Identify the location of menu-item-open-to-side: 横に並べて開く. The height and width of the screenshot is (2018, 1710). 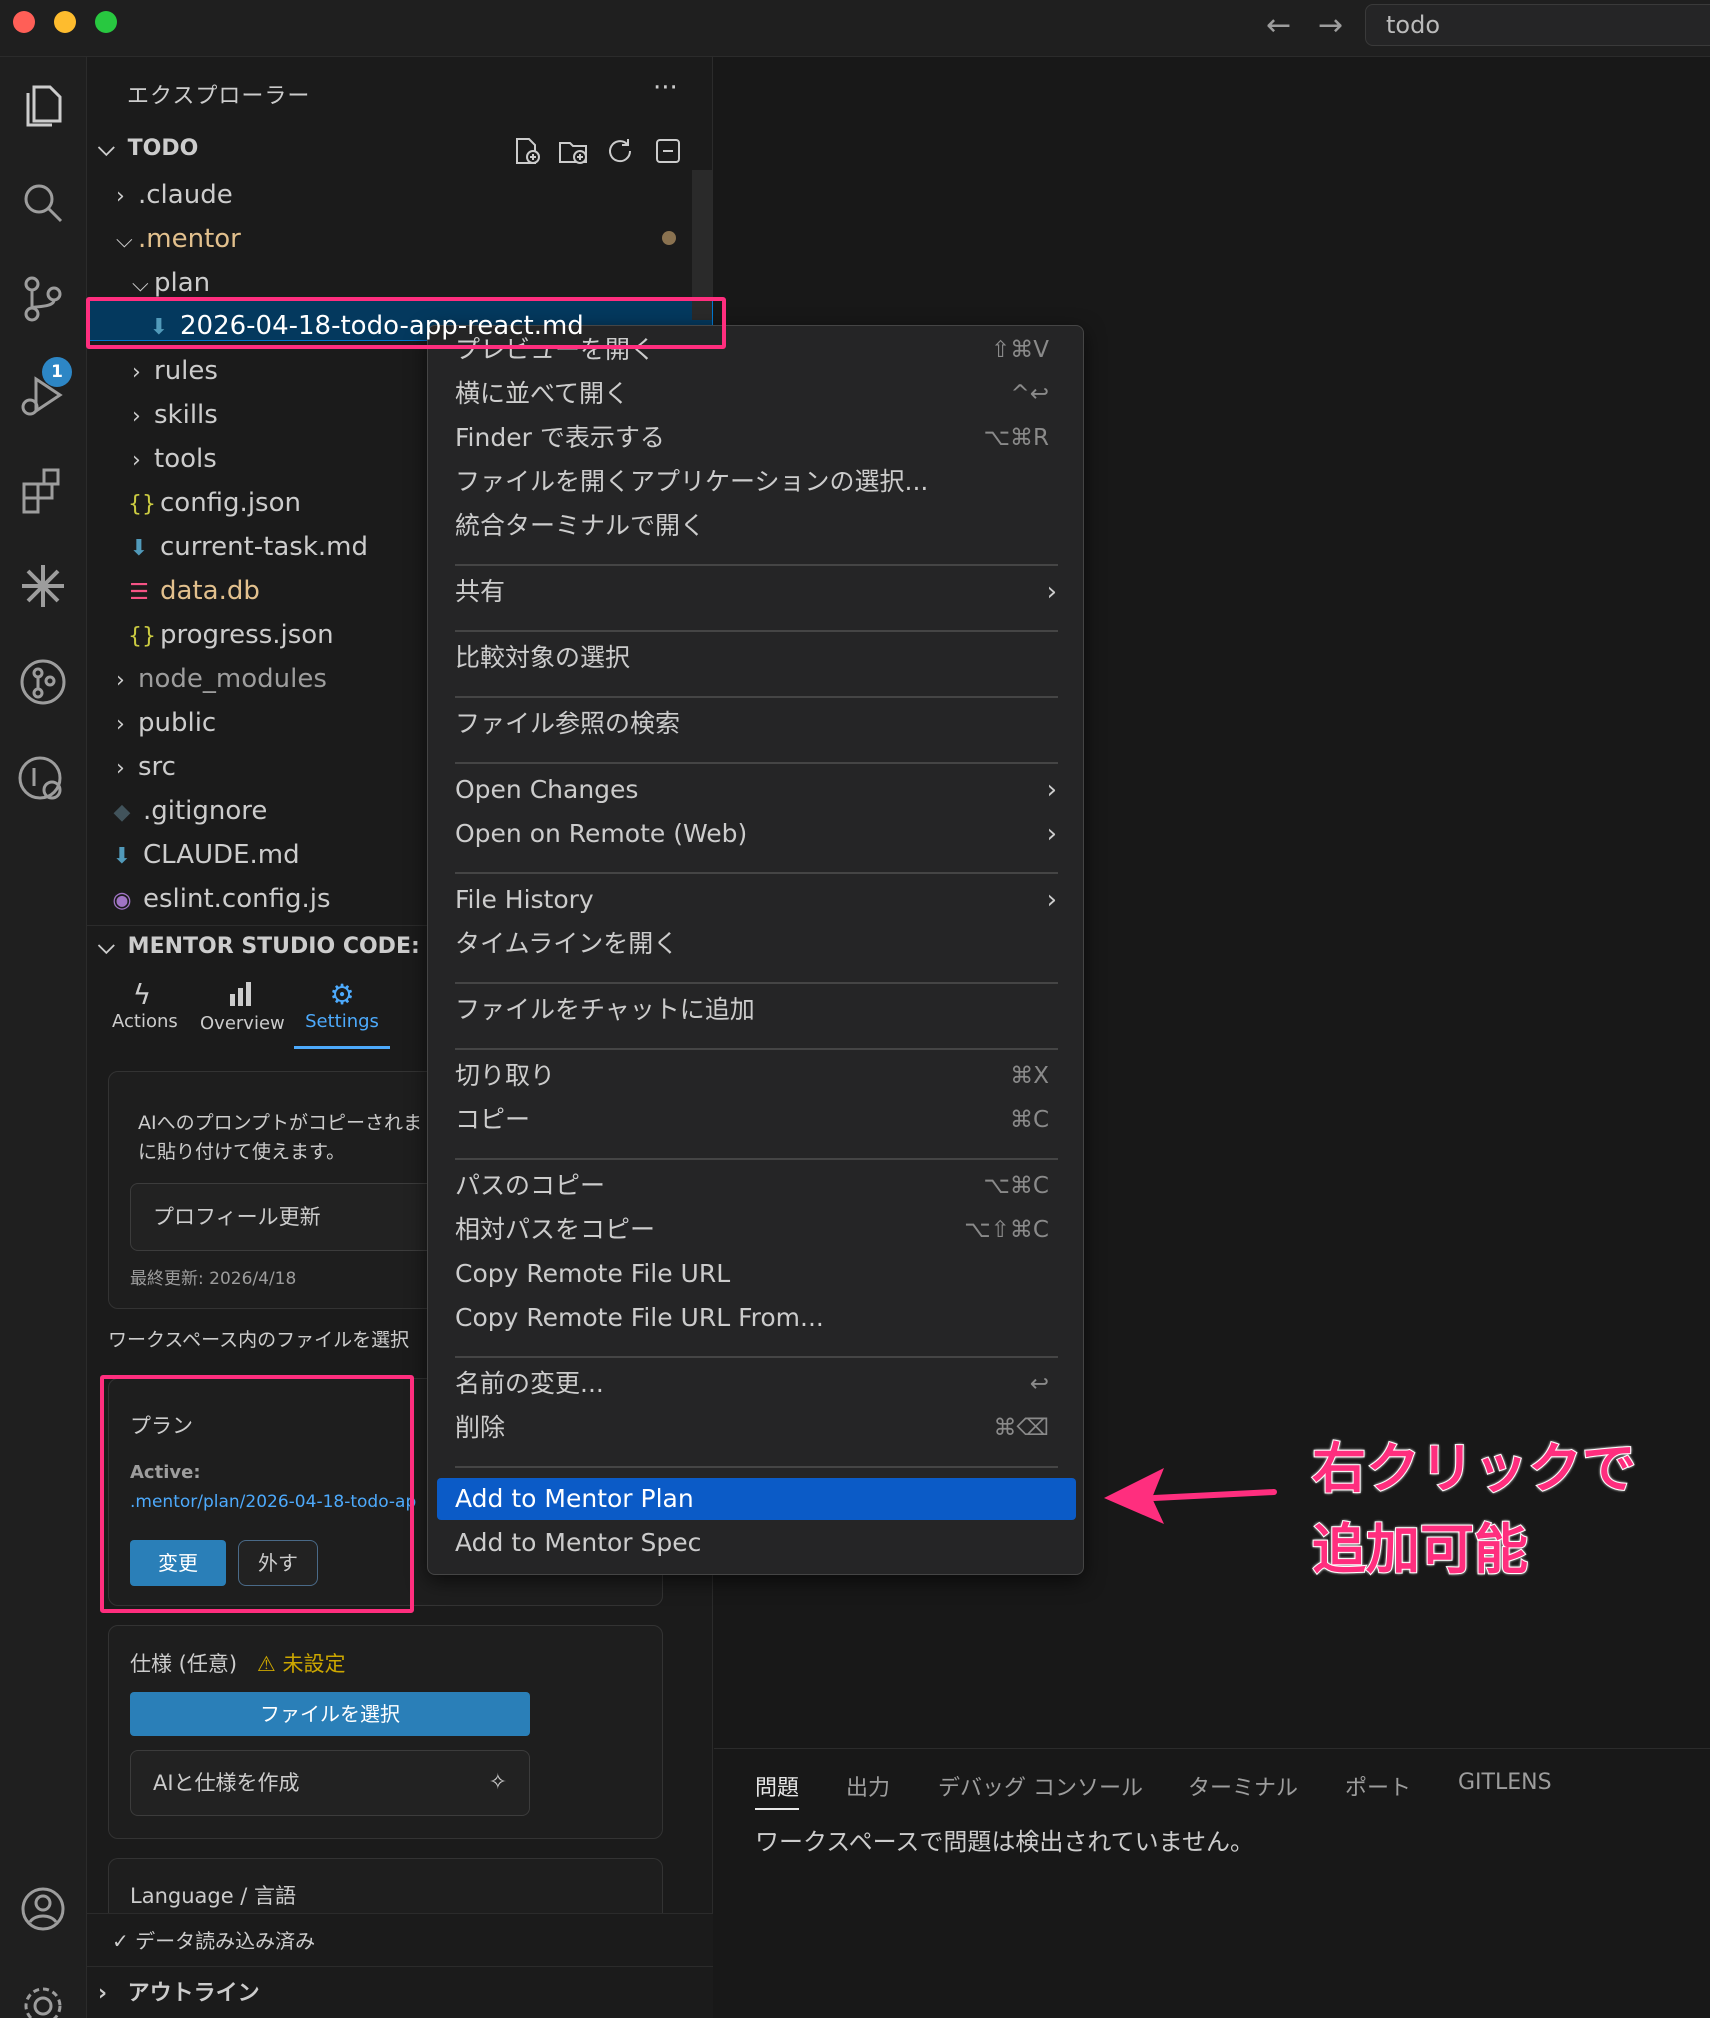
(542, 394).